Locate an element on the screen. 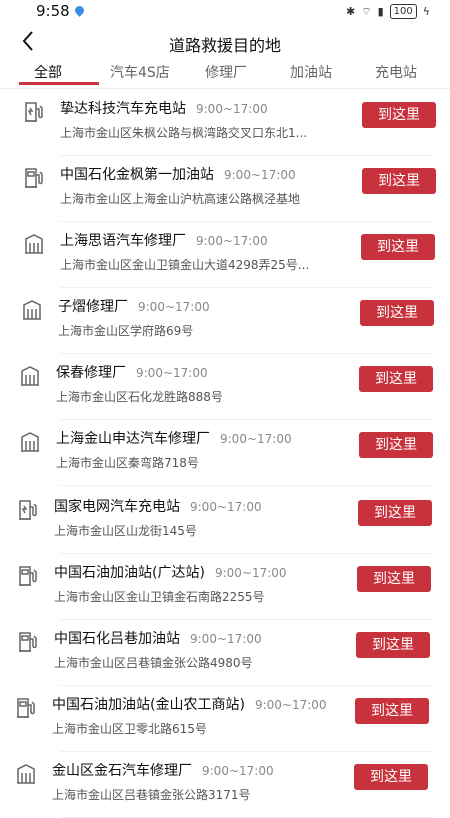 This screenshot has width=450, height=818. item-address: 上海市金山区秦弯路718号 is located at coordinates (127, 463).